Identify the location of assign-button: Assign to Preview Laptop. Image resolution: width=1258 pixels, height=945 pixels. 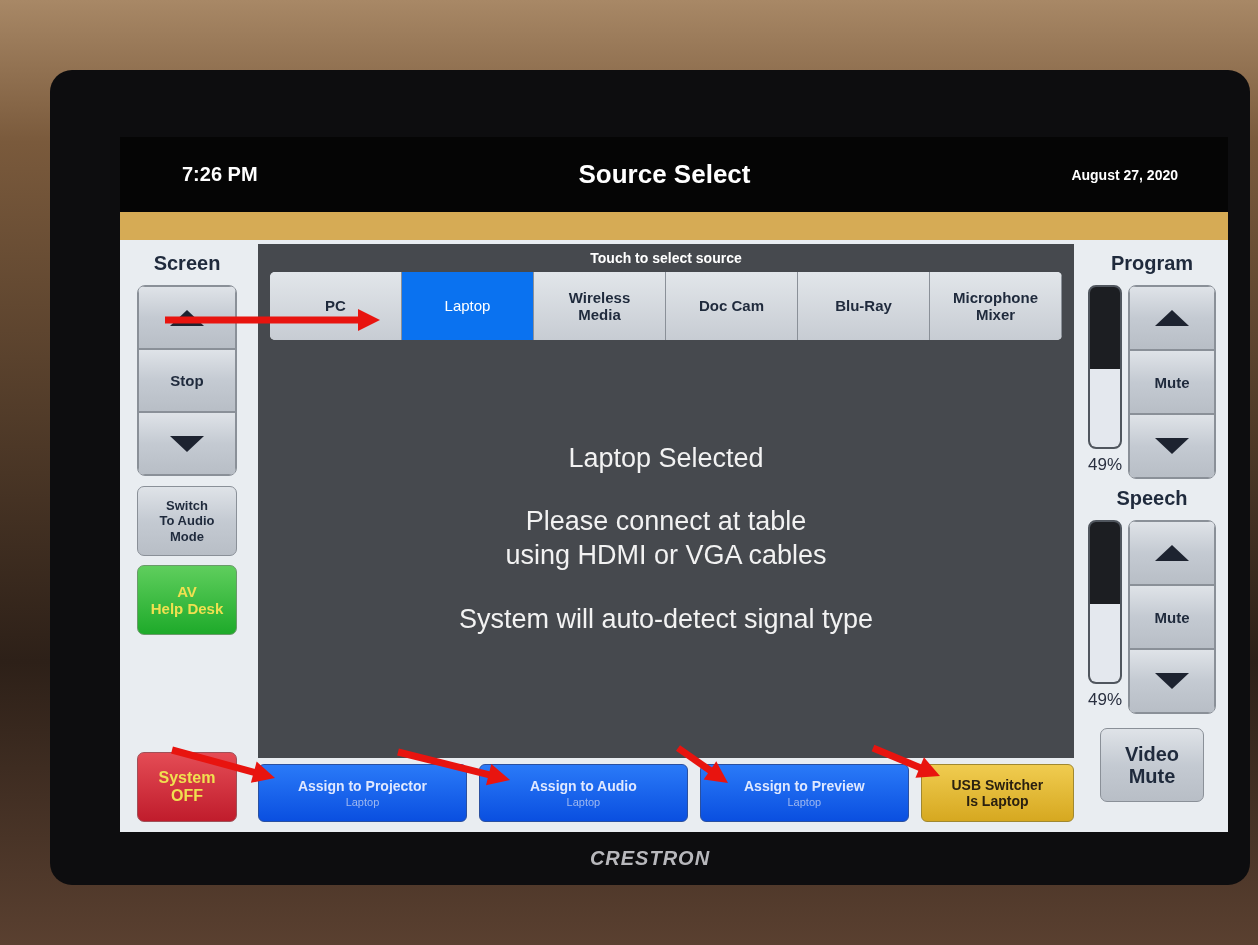
(804, 793).